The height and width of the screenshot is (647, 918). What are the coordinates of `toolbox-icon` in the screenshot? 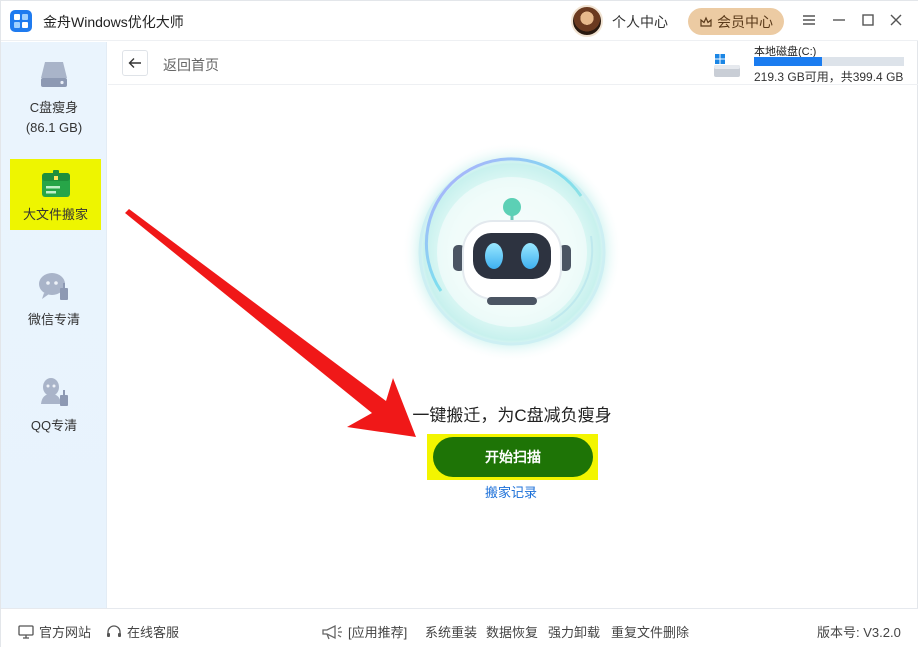 It's located at (55, 183).